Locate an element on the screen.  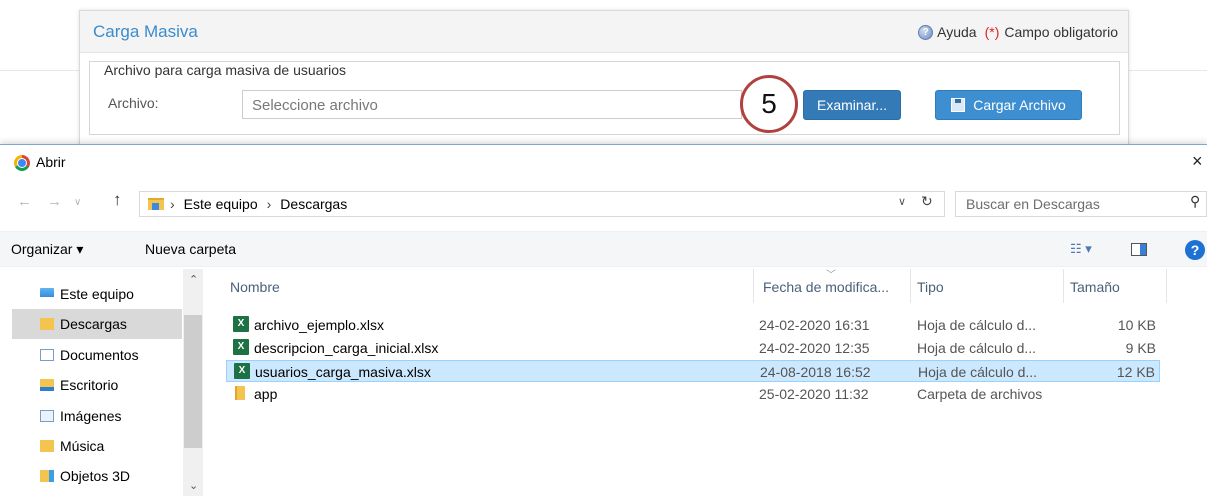
panel-title: Carga Masiva is located at coordinates (145, 31).